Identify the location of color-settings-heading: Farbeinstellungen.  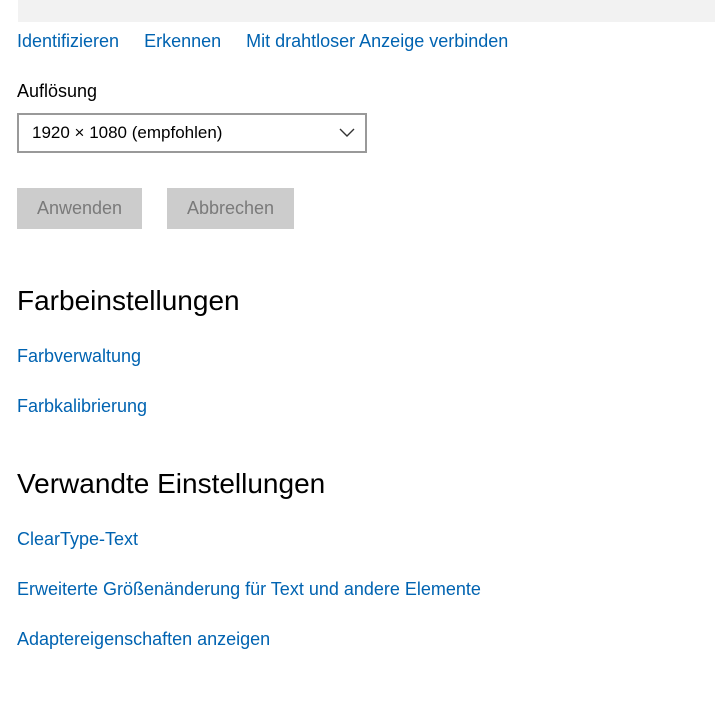
(128, 300).